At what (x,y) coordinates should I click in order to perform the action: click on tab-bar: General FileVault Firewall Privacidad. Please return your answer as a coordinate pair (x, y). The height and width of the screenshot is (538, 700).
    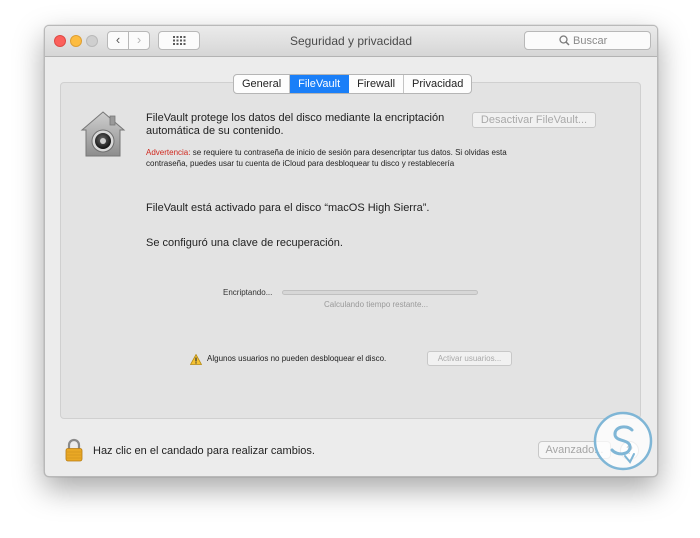
    Looking at the image, I should click on (353, 84).